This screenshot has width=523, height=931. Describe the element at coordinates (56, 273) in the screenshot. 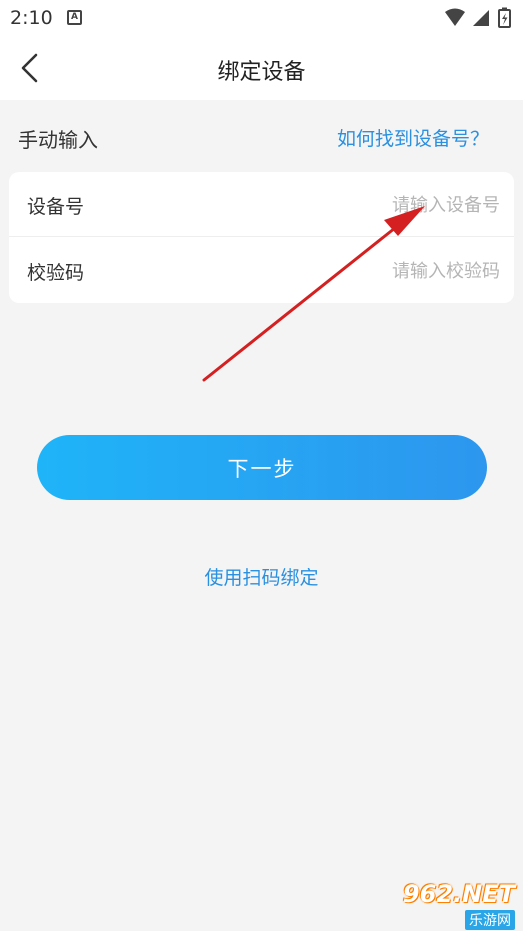

I see `verification-code-label: 校验码` at that location.